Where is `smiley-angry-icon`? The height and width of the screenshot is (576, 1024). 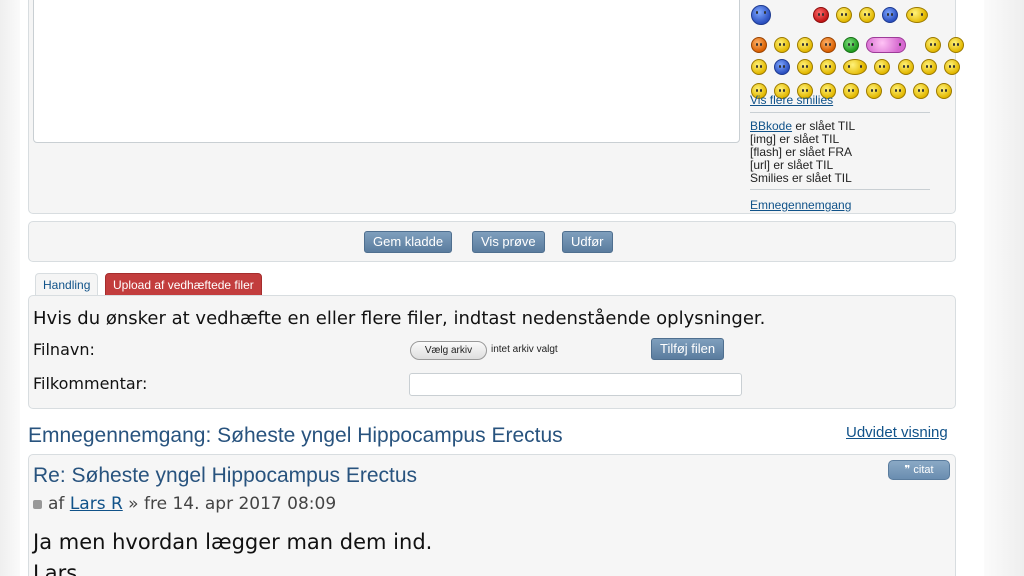 smiley-angry-icon is located at coordinates (805, 44).